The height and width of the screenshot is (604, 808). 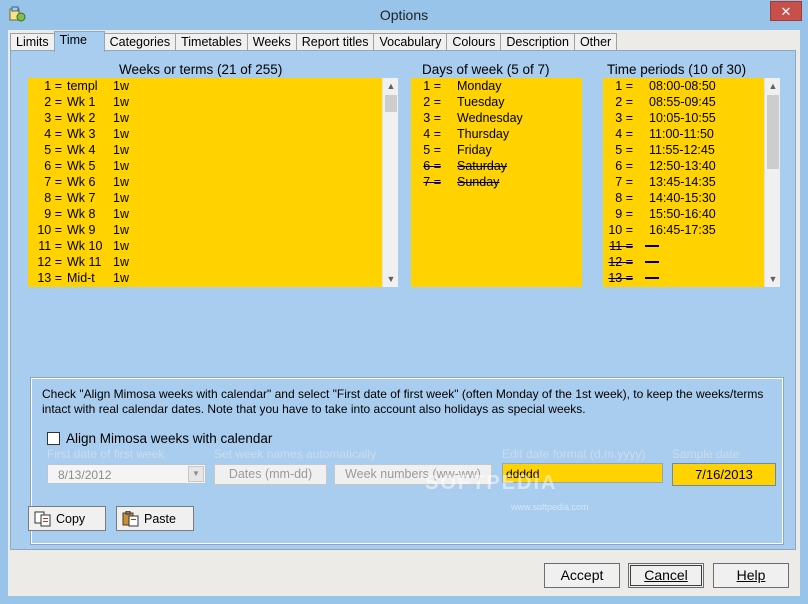 I want to click on first-date-combo: 8/13/2012 ▼, so click(x=126, y=474).